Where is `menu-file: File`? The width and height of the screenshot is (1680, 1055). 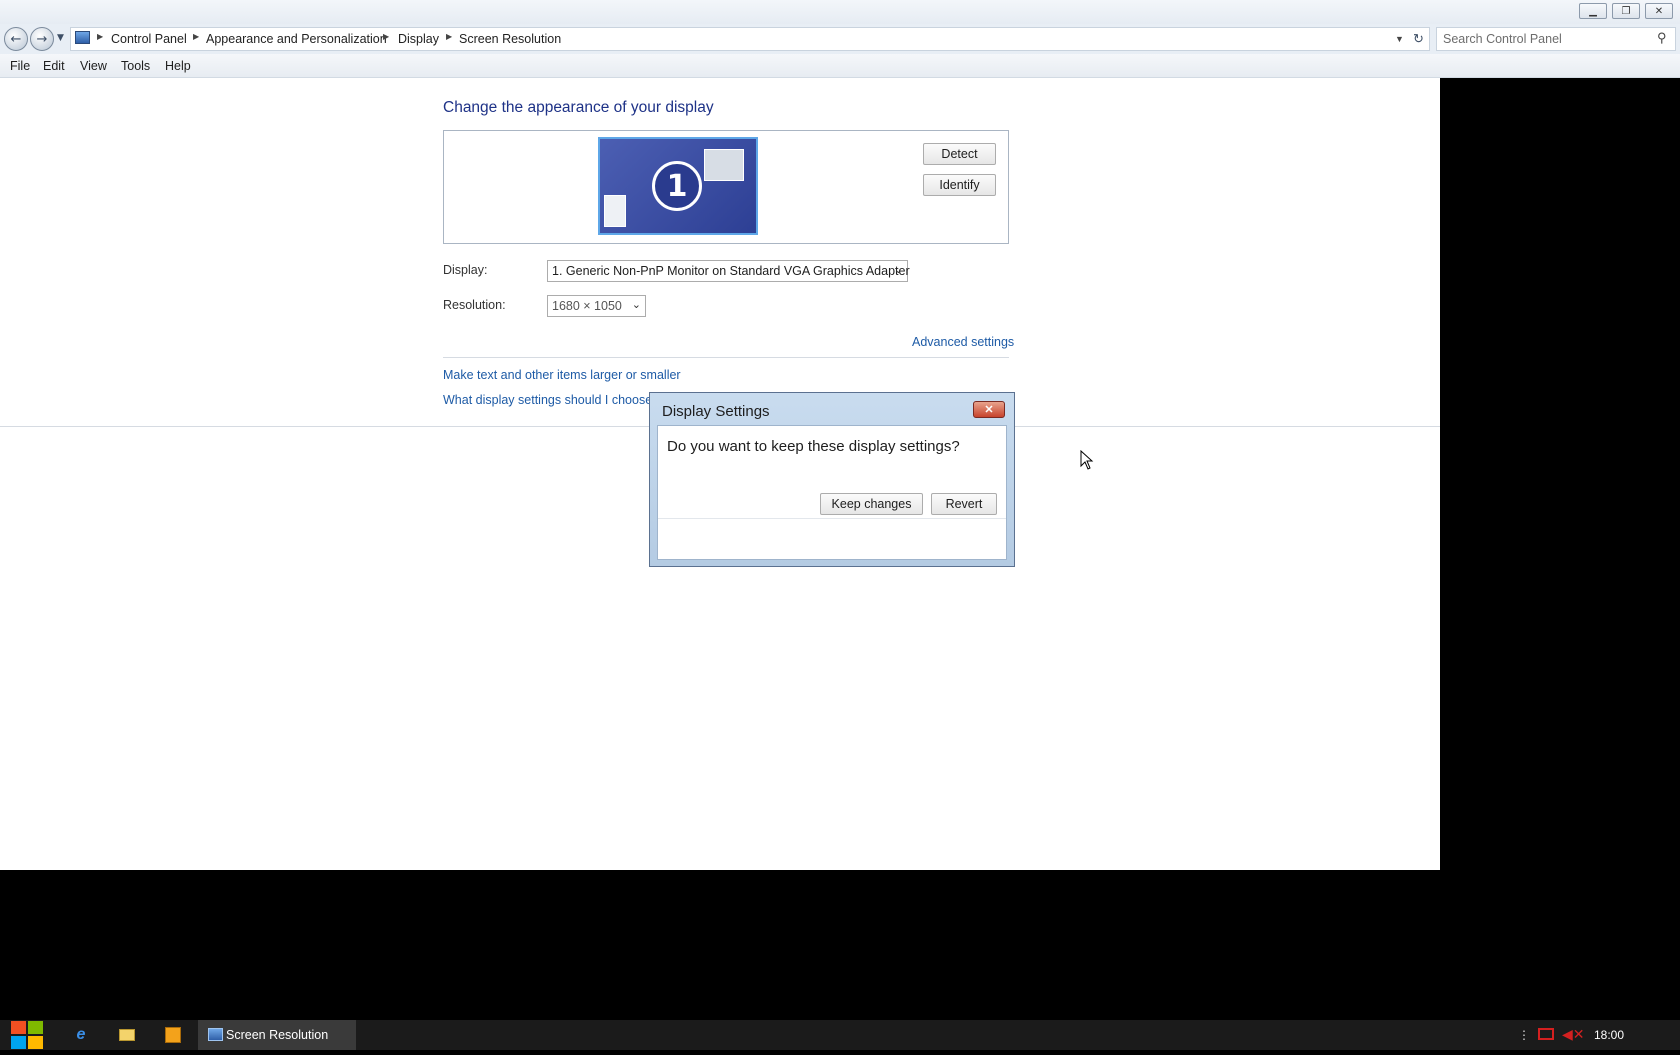
menu-file: File is located at coordinates (20, 66).